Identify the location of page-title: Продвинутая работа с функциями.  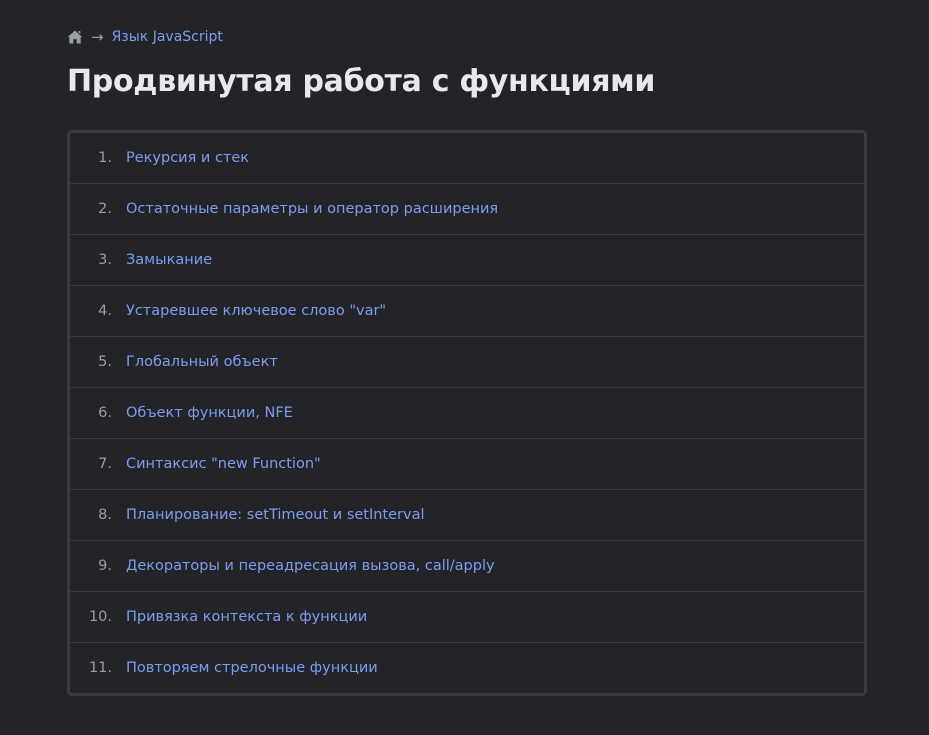
(361, 81).